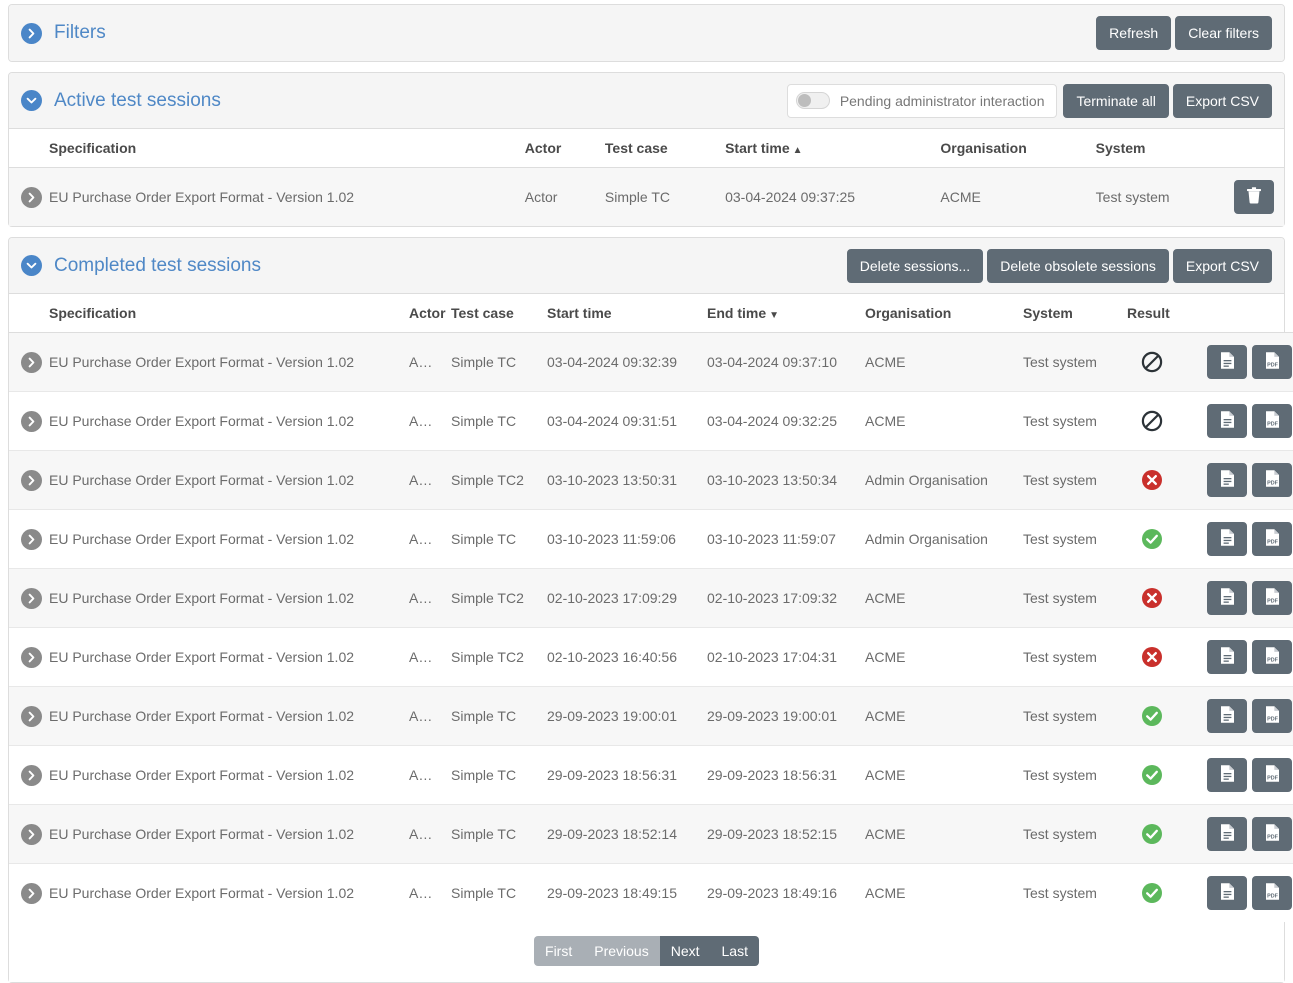 The height and width of the screenshot is (983, 1293). Describe the element at coordinates (1272, 779) in the screenshot. I see `svg-text: PDF` at that location.